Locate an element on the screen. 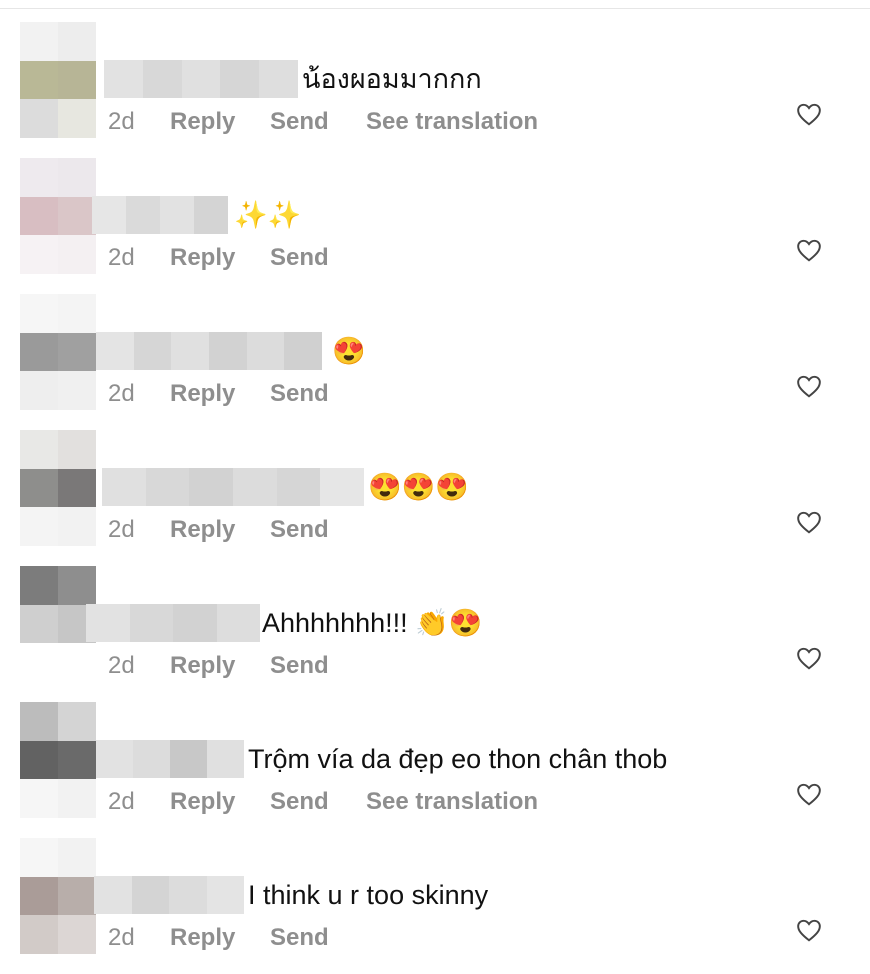  comment-text: I think u r too skinny is located at coordinates (368, 895).